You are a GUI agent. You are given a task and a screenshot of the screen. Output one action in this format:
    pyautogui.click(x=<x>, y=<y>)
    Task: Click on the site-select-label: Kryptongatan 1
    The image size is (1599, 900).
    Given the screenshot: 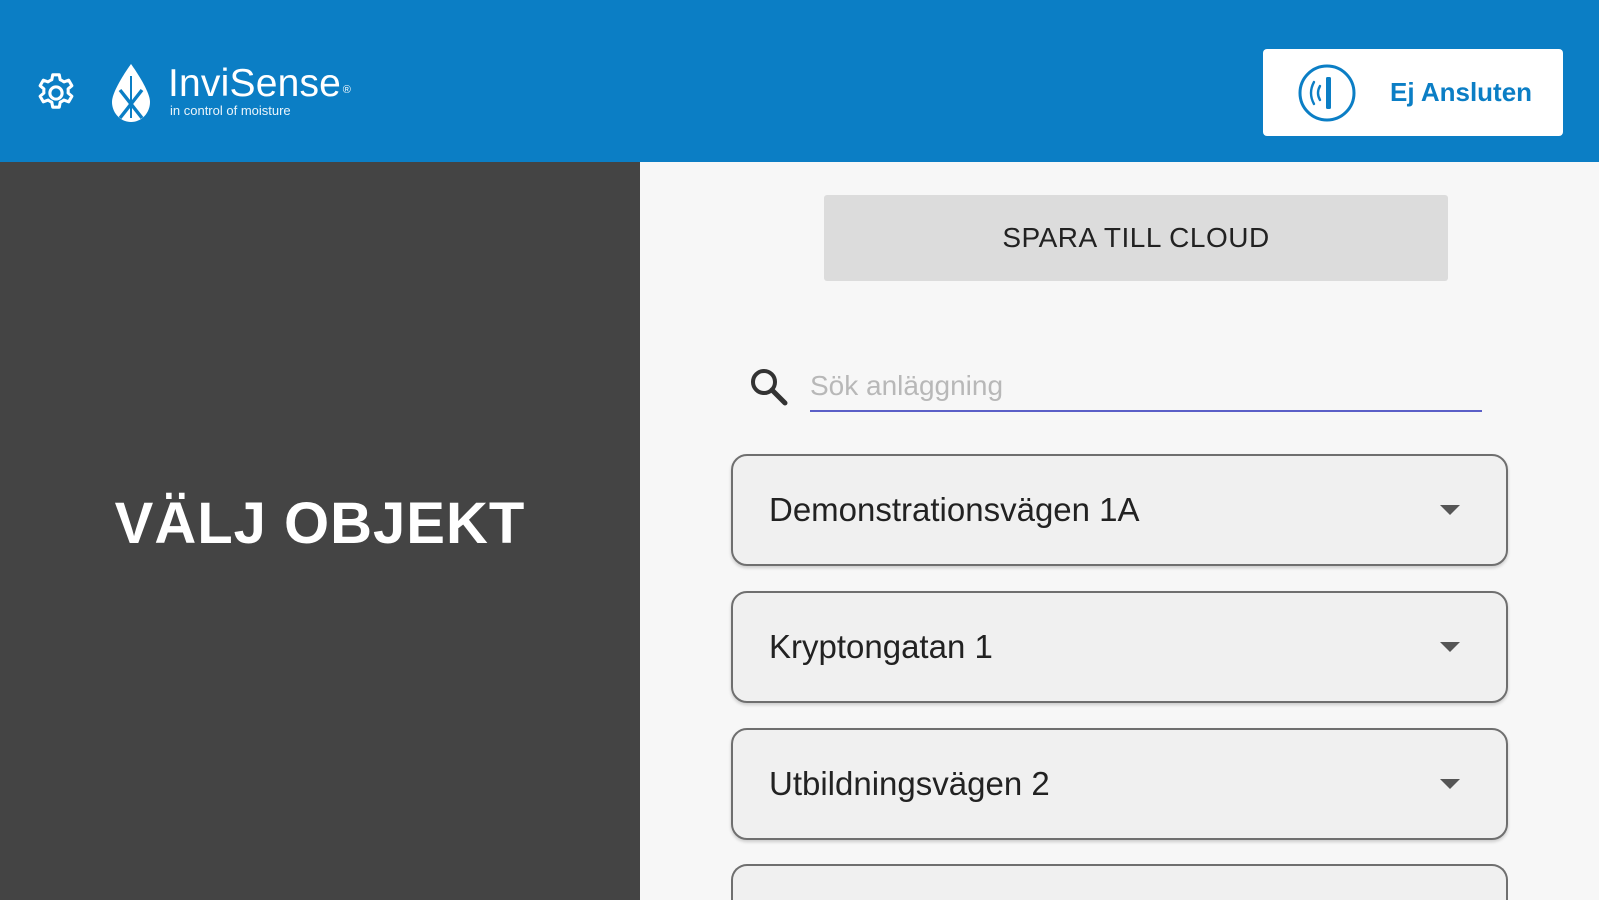 What is the action you would take?
    pyautogui.click(x=881, y=646)
    